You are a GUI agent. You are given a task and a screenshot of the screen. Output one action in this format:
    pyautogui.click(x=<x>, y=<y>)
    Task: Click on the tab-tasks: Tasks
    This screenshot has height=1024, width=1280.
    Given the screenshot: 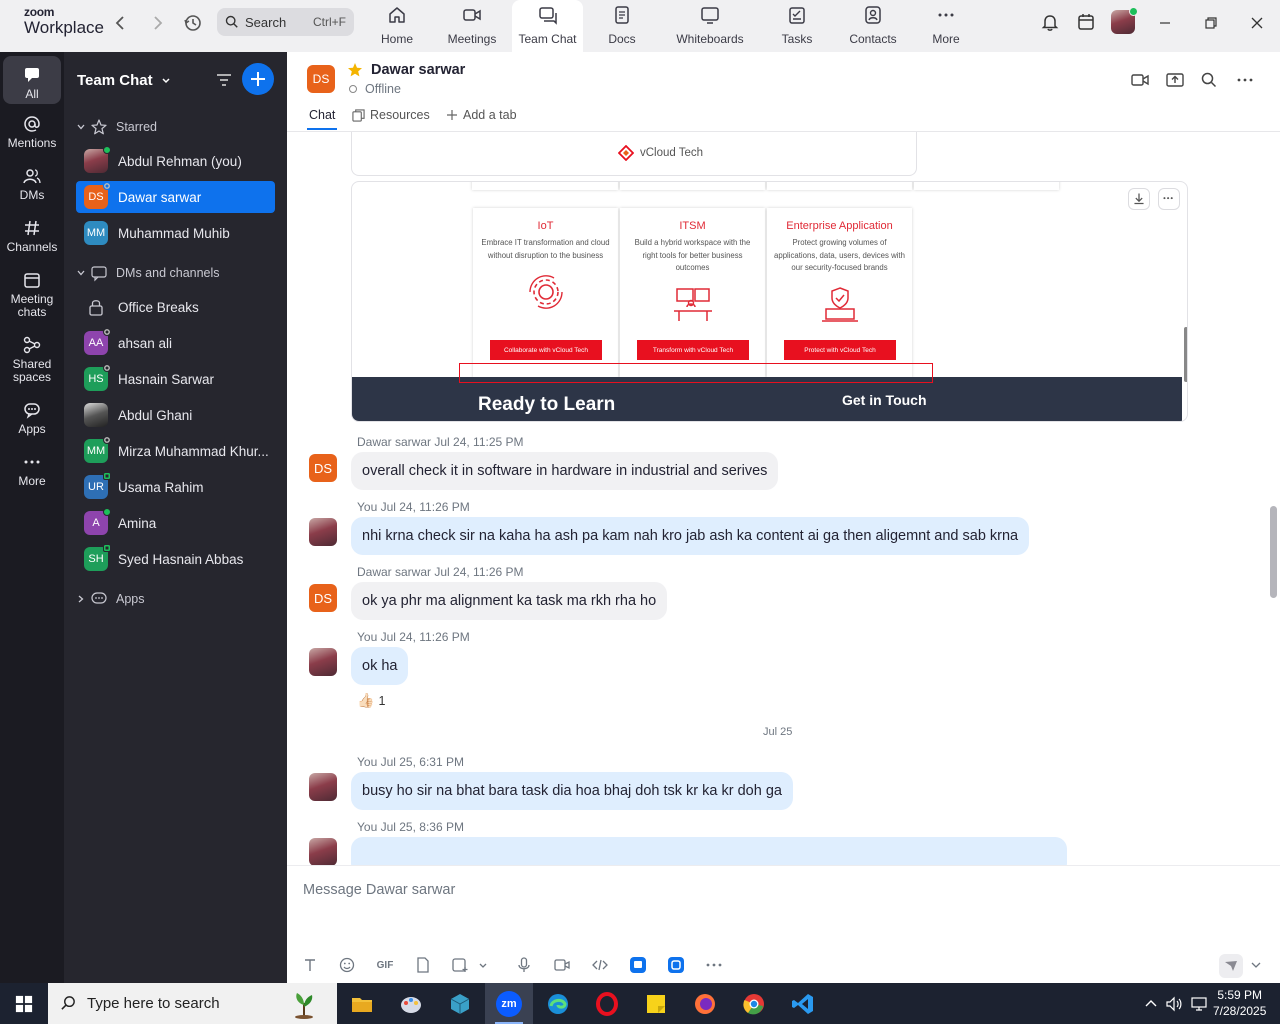 What is the action you would take?
    pyautogui.click(x=797, y=26)
    